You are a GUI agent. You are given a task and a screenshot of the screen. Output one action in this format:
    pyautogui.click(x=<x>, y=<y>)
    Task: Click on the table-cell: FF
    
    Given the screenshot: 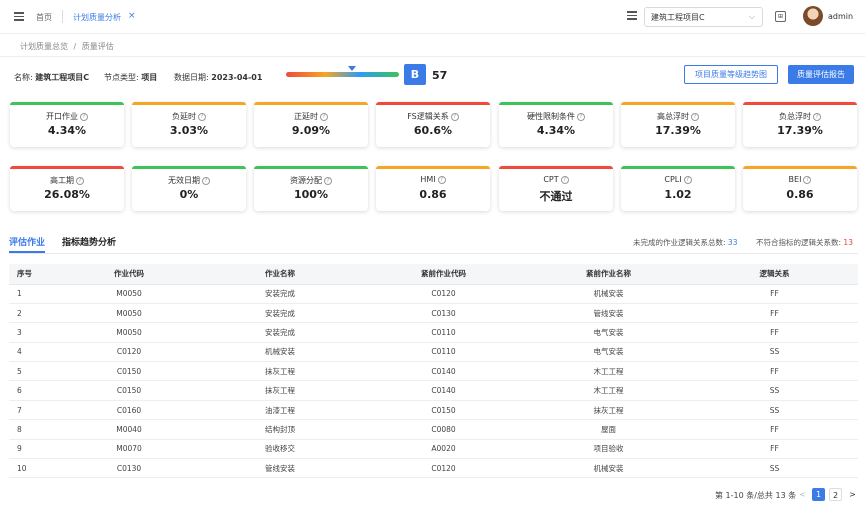 What is the action you would take?
    pyautogui.click(x=774, y=371)
    